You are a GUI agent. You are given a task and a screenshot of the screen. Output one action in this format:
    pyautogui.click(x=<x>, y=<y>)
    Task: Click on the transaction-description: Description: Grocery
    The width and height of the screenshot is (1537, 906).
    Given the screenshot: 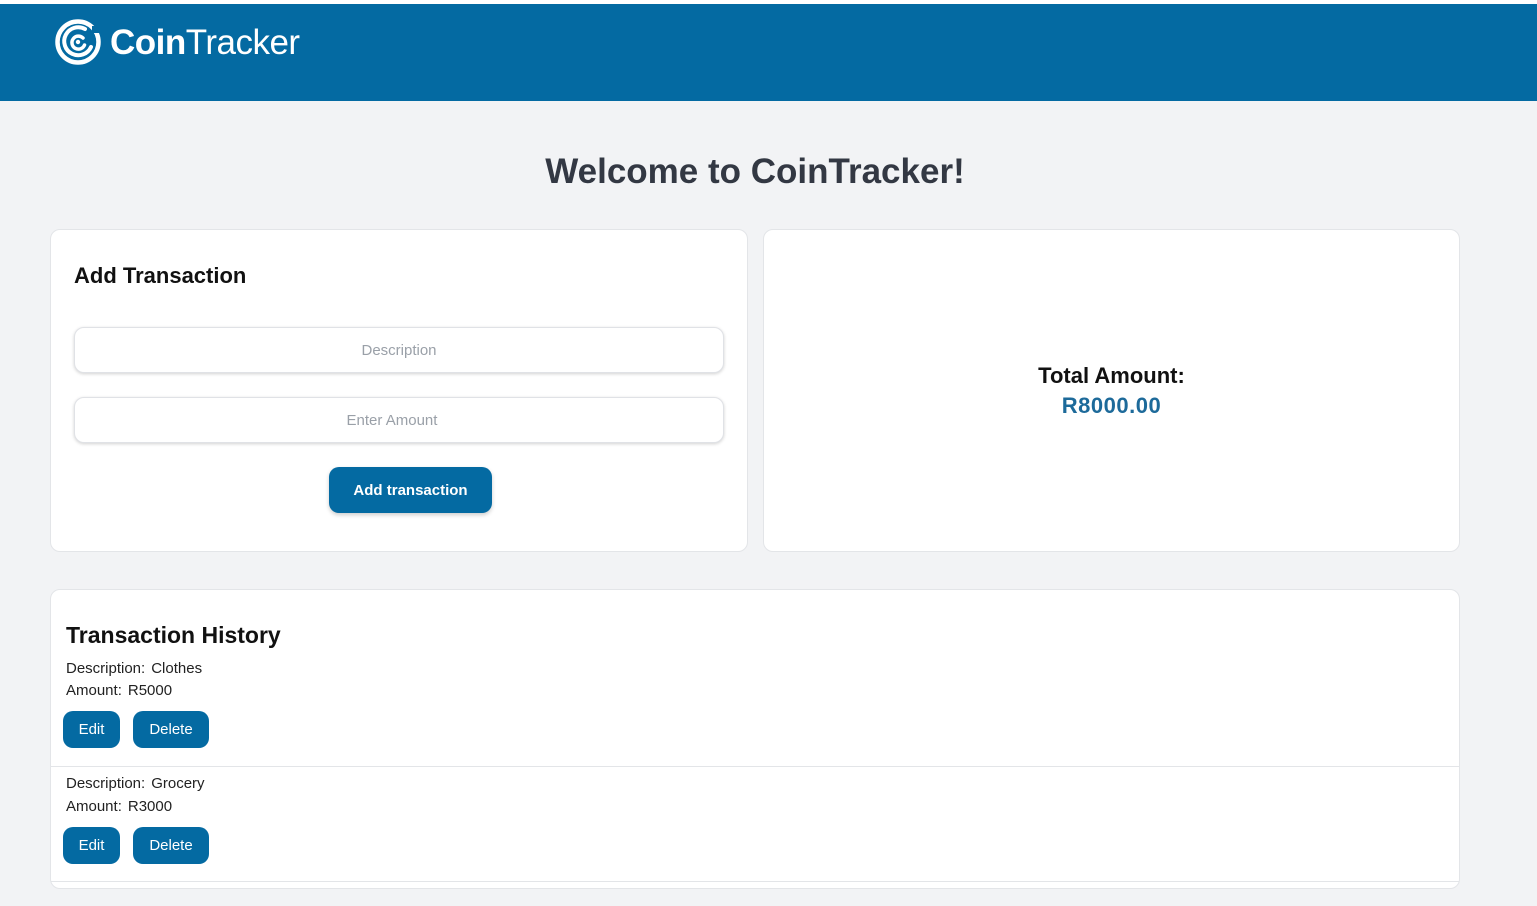 What is the action you would take?
    pyautogui.click(x=135, y=784)
    